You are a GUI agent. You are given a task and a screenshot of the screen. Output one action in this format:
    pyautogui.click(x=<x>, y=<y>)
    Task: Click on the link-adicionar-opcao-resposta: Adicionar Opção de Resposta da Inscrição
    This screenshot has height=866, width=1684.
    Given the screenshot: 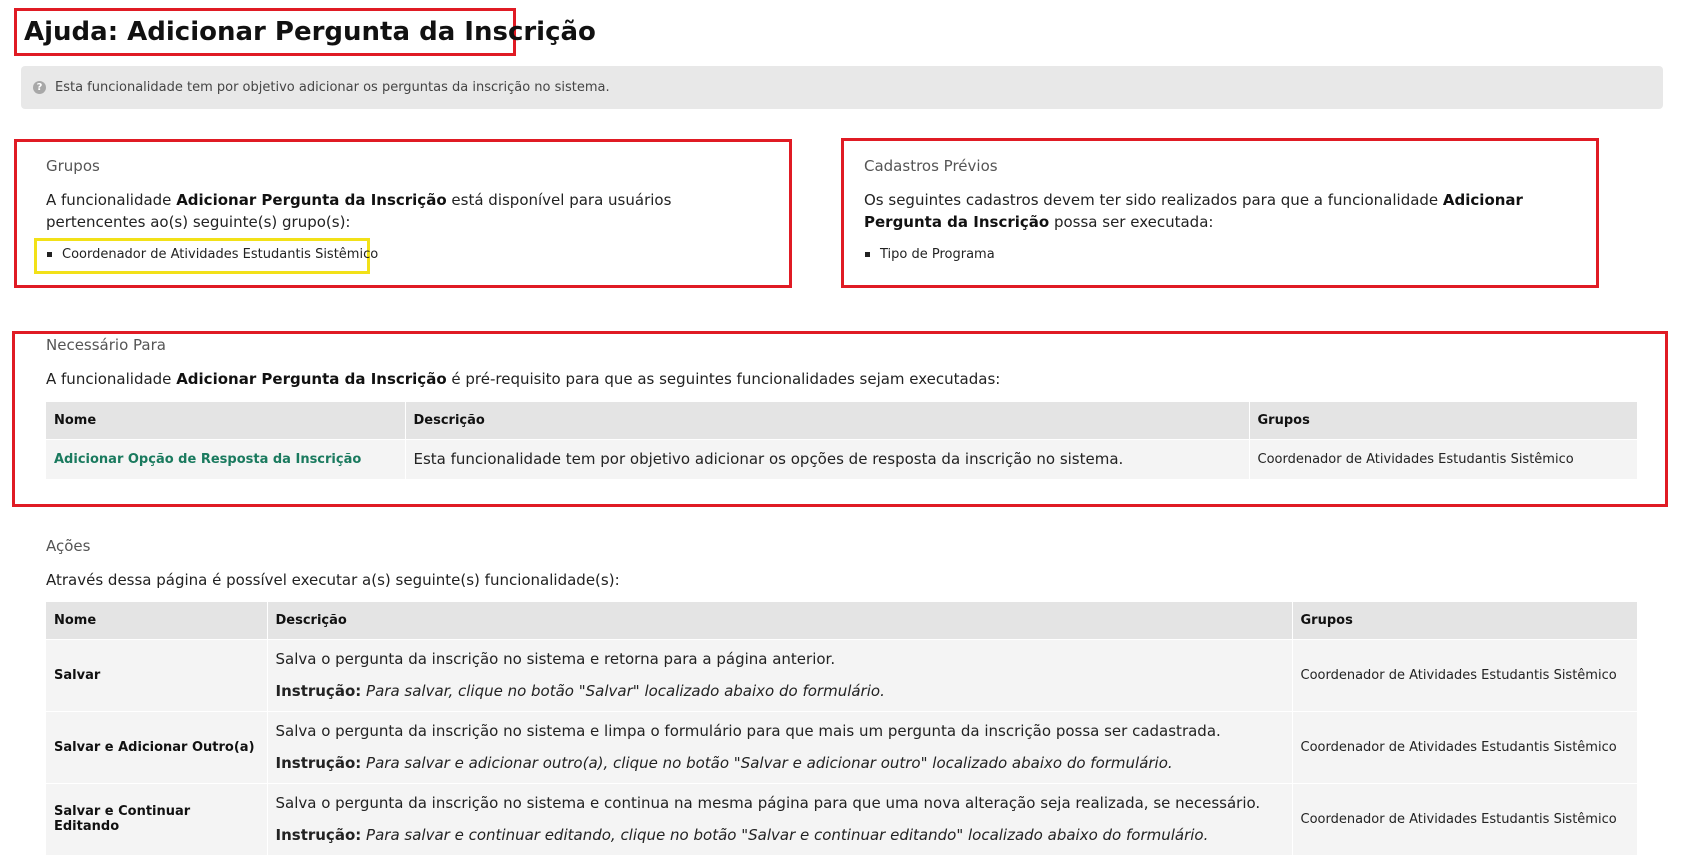 What is the action you would take?
    pyautogui.click(x=207, y=459)
    